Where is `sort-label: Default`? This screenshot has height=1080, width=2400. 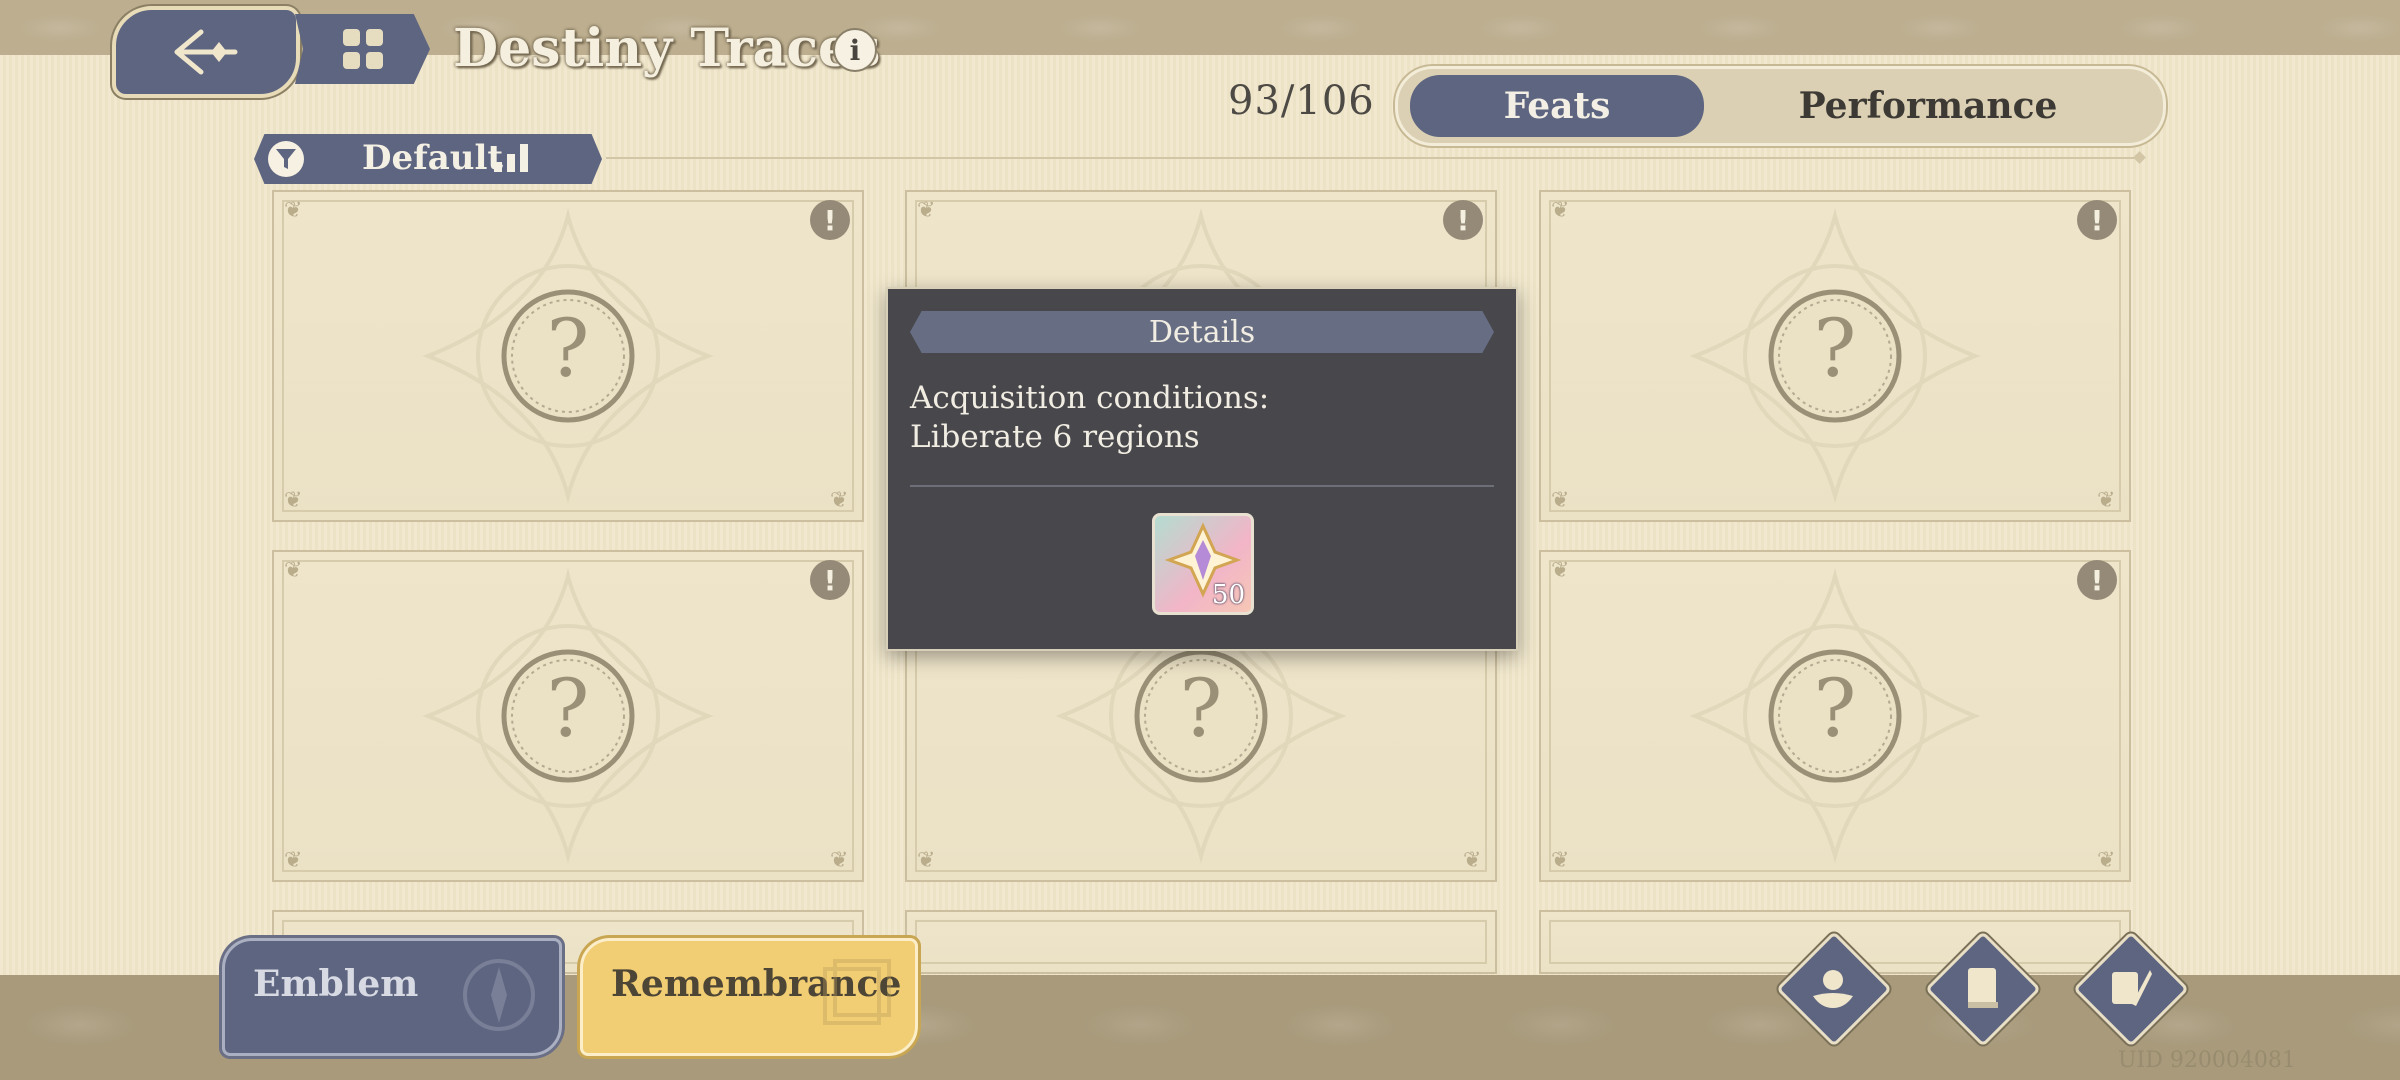
sort-label: Default is located at coordinates (433, 158).